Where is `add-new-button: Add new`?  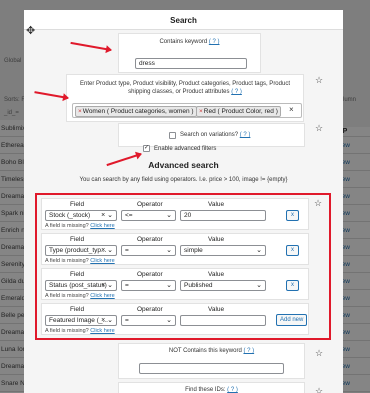
add-new-button: Add new is located at coordinates (292, 320).